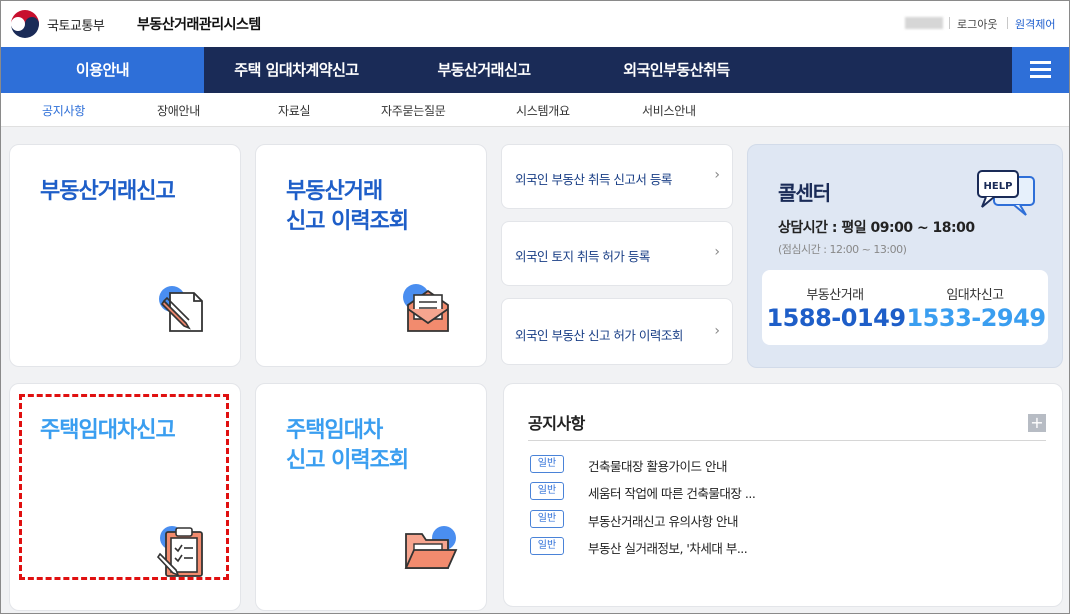  What do you see at coordinates (976, 318) in the screenshot?
I see `phone-number-lease: 1533-2949` at bounding box center [976, 318].